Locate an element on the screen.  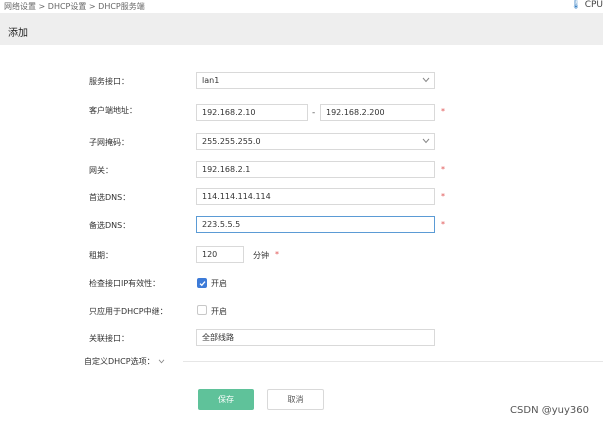
cpu-indicator: 🌡 CPU is located at coordinates (586, 5).